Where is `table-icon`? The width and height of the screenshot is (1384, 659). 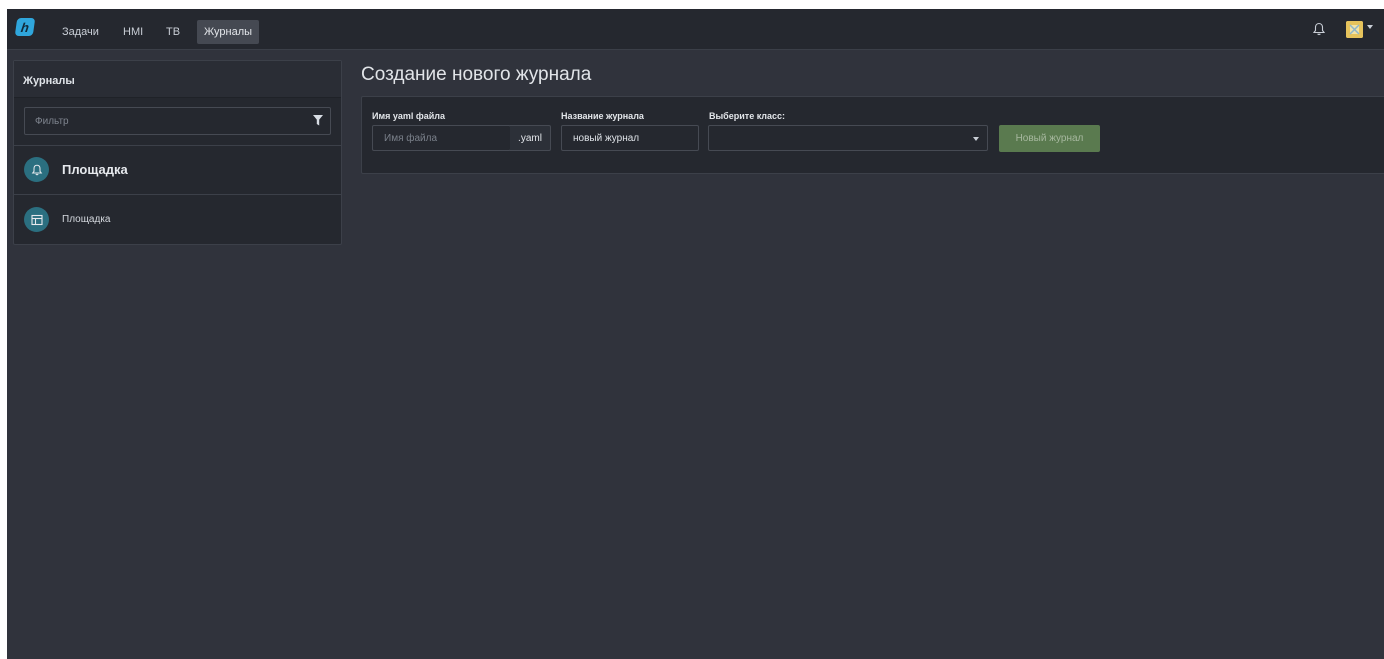 table-icon is located at coordinates (36, 219).